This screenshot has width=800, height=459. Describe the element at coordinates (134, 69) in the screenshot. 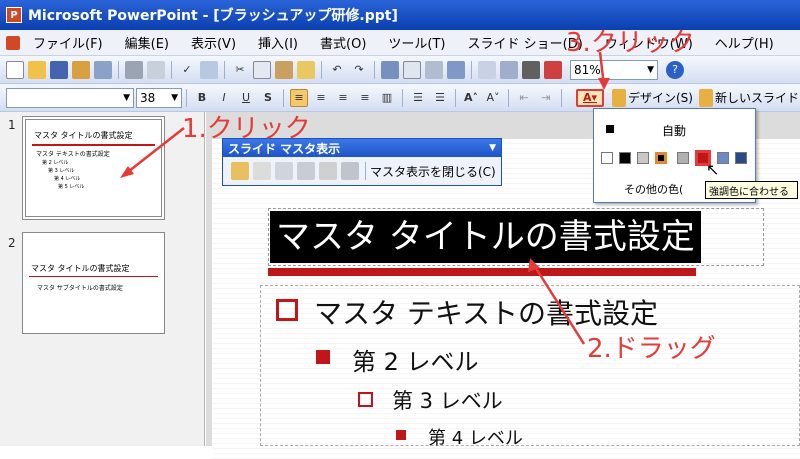

I see `print-icon` at that location.